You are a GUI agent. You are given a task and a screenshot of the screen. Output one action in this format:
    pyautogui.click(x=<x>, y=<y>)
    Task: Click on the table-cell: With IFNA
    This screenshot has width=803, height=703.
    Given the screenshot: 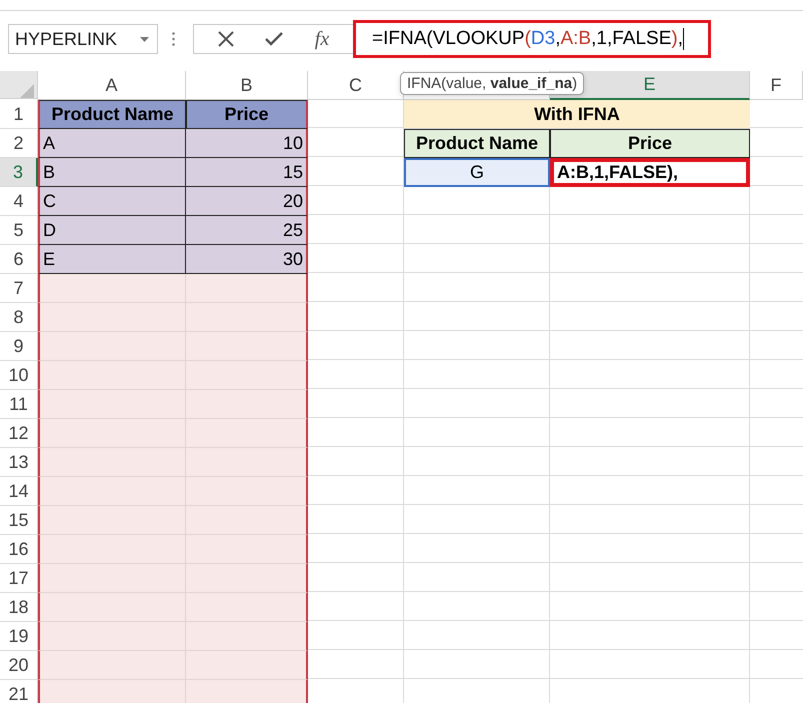 What is the action you would take?
    pyautogui.click(x=577, y=114)
    